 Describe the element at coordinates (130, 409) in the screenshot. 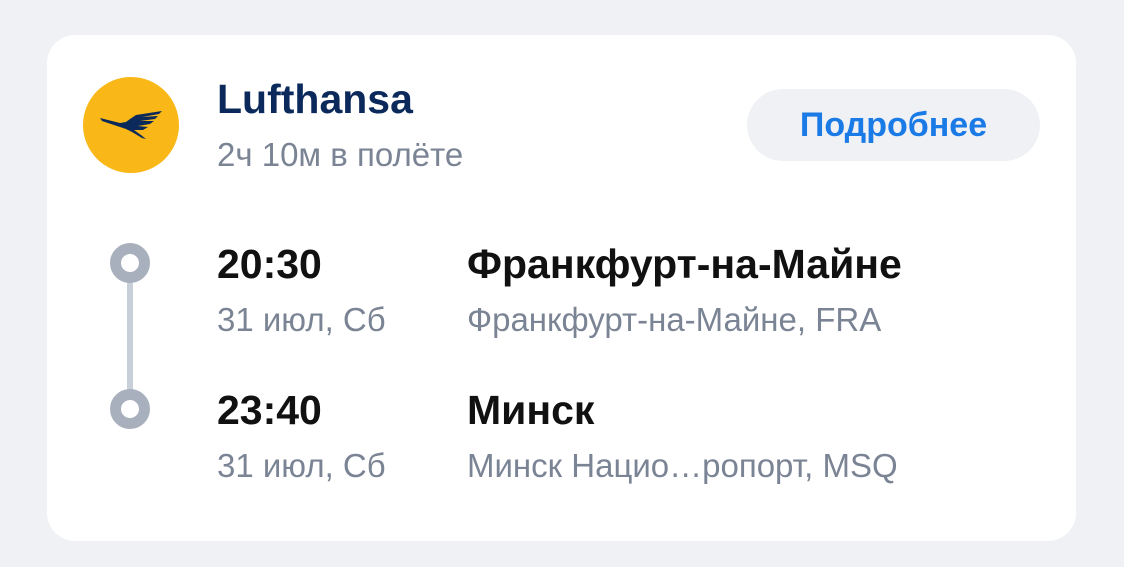

I see `arrival-dot-icon` at that location.